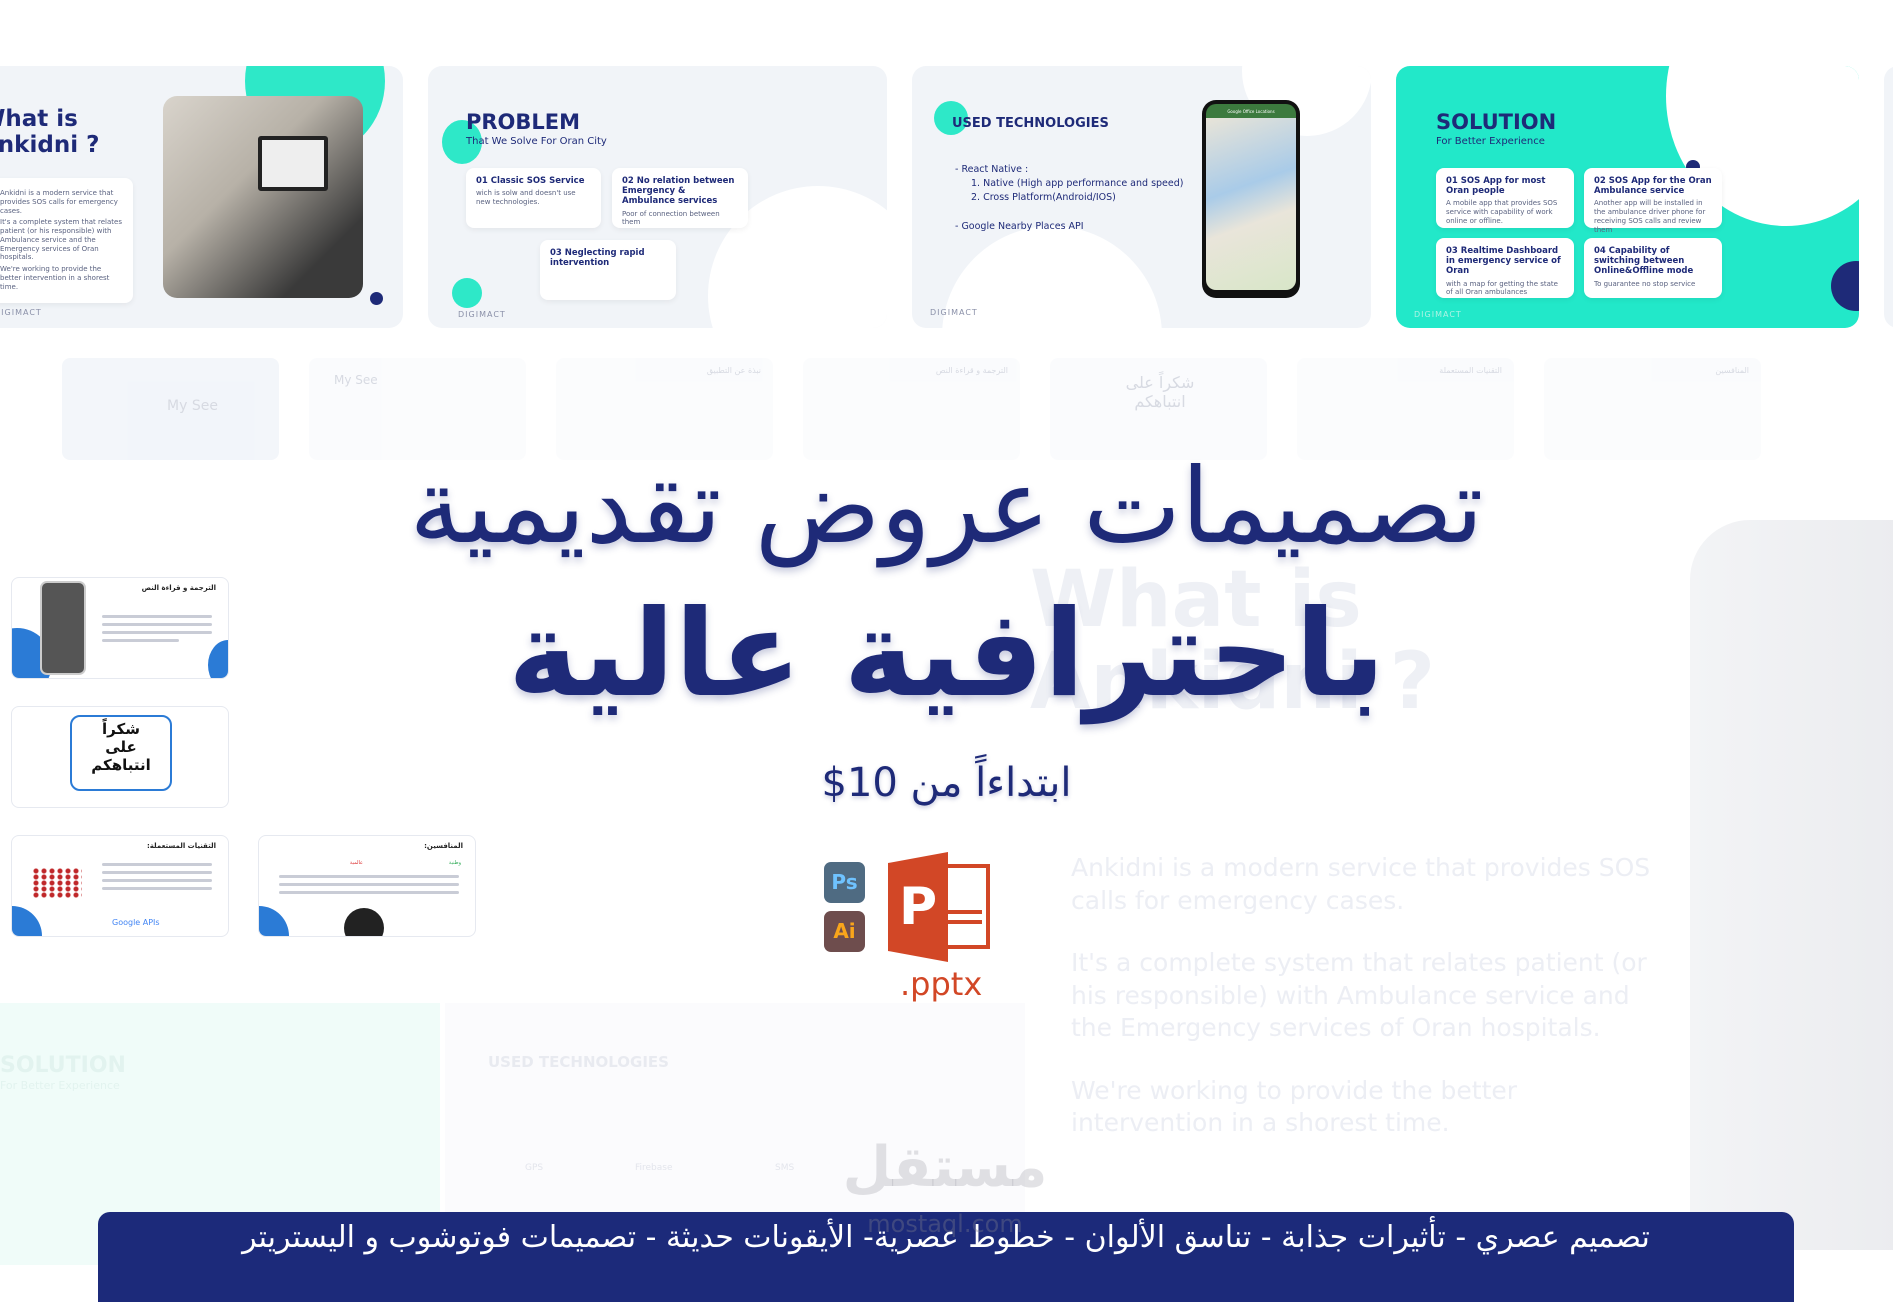  I want to click on mostaql-watermark-url: mostaql.com, so click(945, 1224).